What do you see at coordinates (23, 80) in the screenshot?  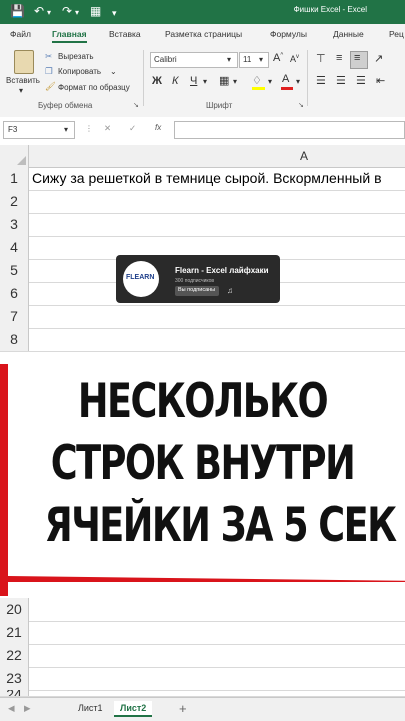 I see `paste-label: Вставить` at bounding box center [23, 80].